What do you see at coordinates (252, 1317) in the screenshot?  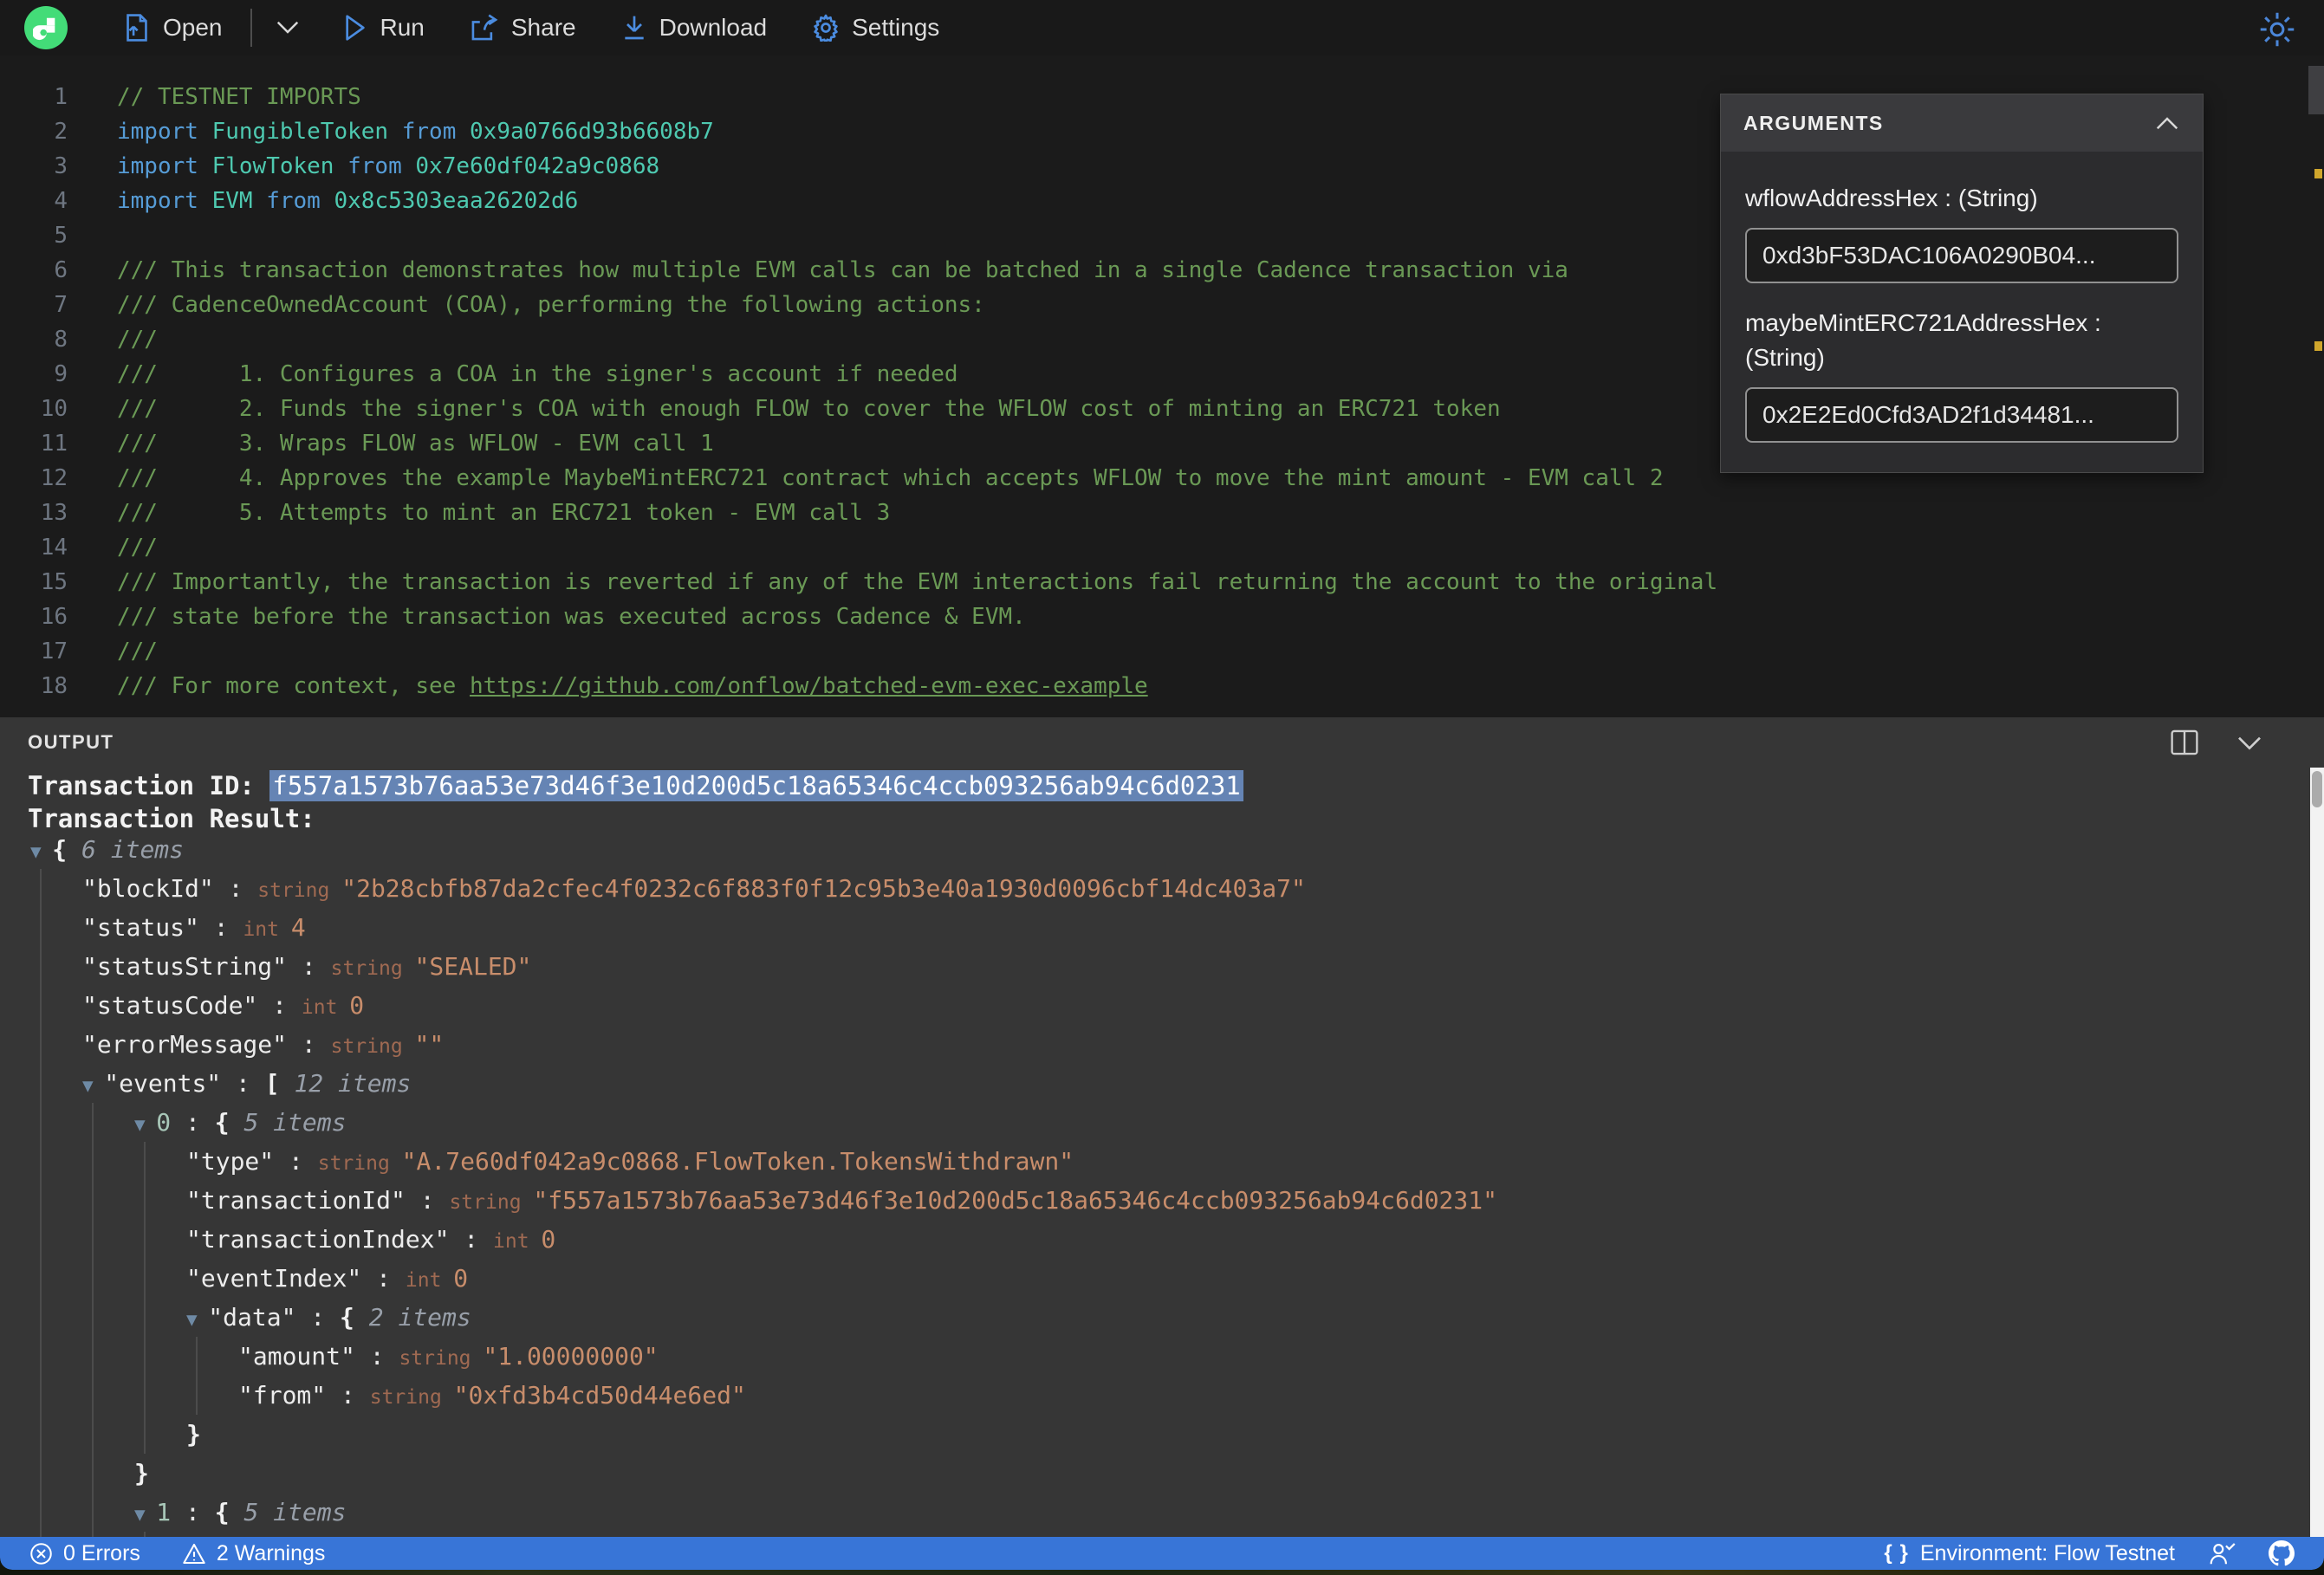 I see `json-key: "data"` at bounding box center [252, 1317].